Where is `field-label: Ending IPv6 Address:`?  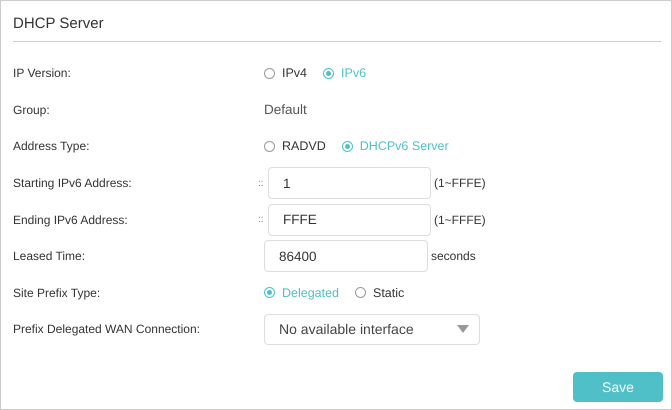 field-label: Ending IPv6 Address: is located at coordinates (71, 219).